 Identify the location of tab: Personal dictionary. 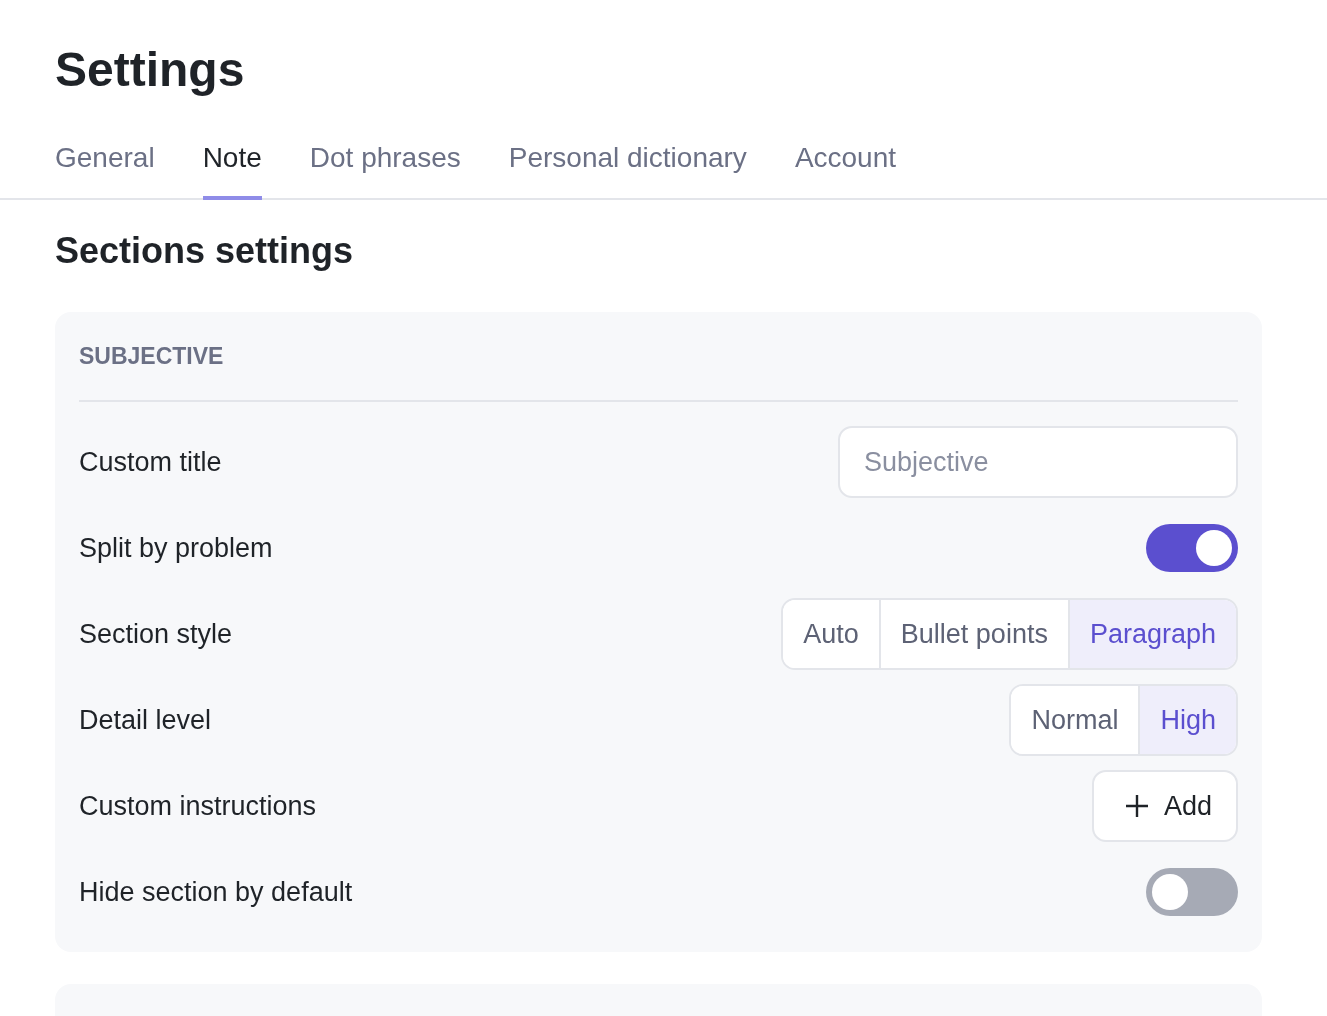
(627, 165).